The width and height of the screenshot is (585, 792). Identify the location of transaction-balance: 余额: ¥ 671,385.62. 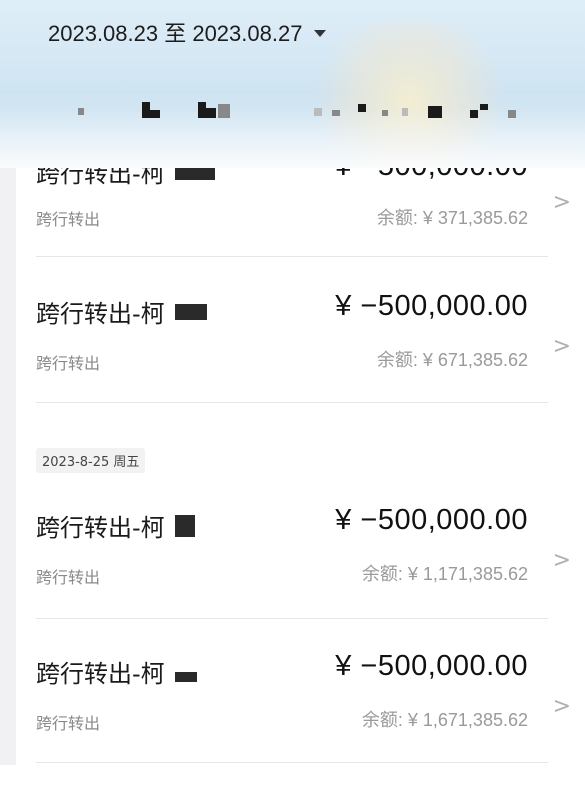
(452, 360).